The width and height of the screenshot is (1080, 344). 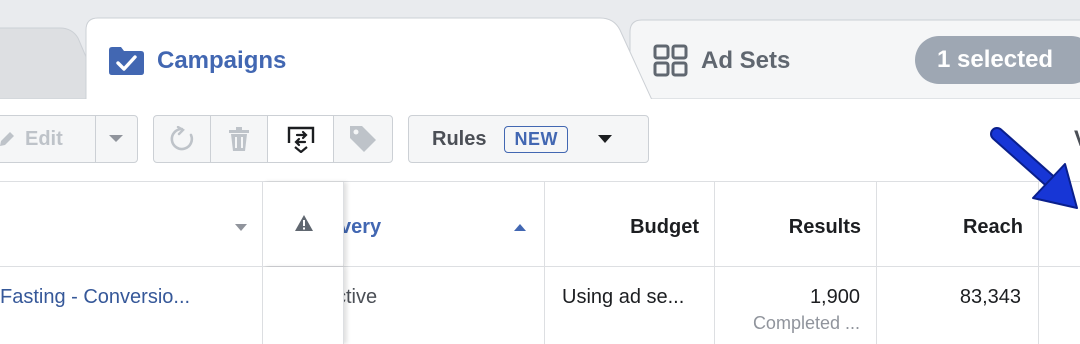 I want to click on rules-button: Rules NEW, so click(x=528, y=139).